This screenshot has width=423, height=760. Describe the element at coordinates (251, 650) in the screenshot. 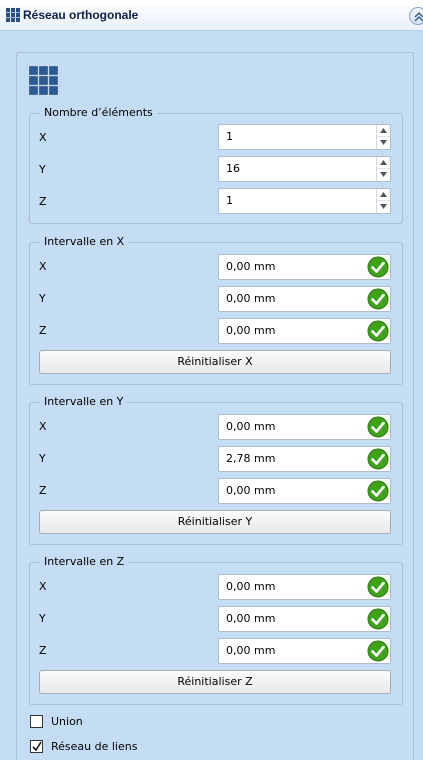

I see `interval-z-z-value: 0,00 mm` at that location.